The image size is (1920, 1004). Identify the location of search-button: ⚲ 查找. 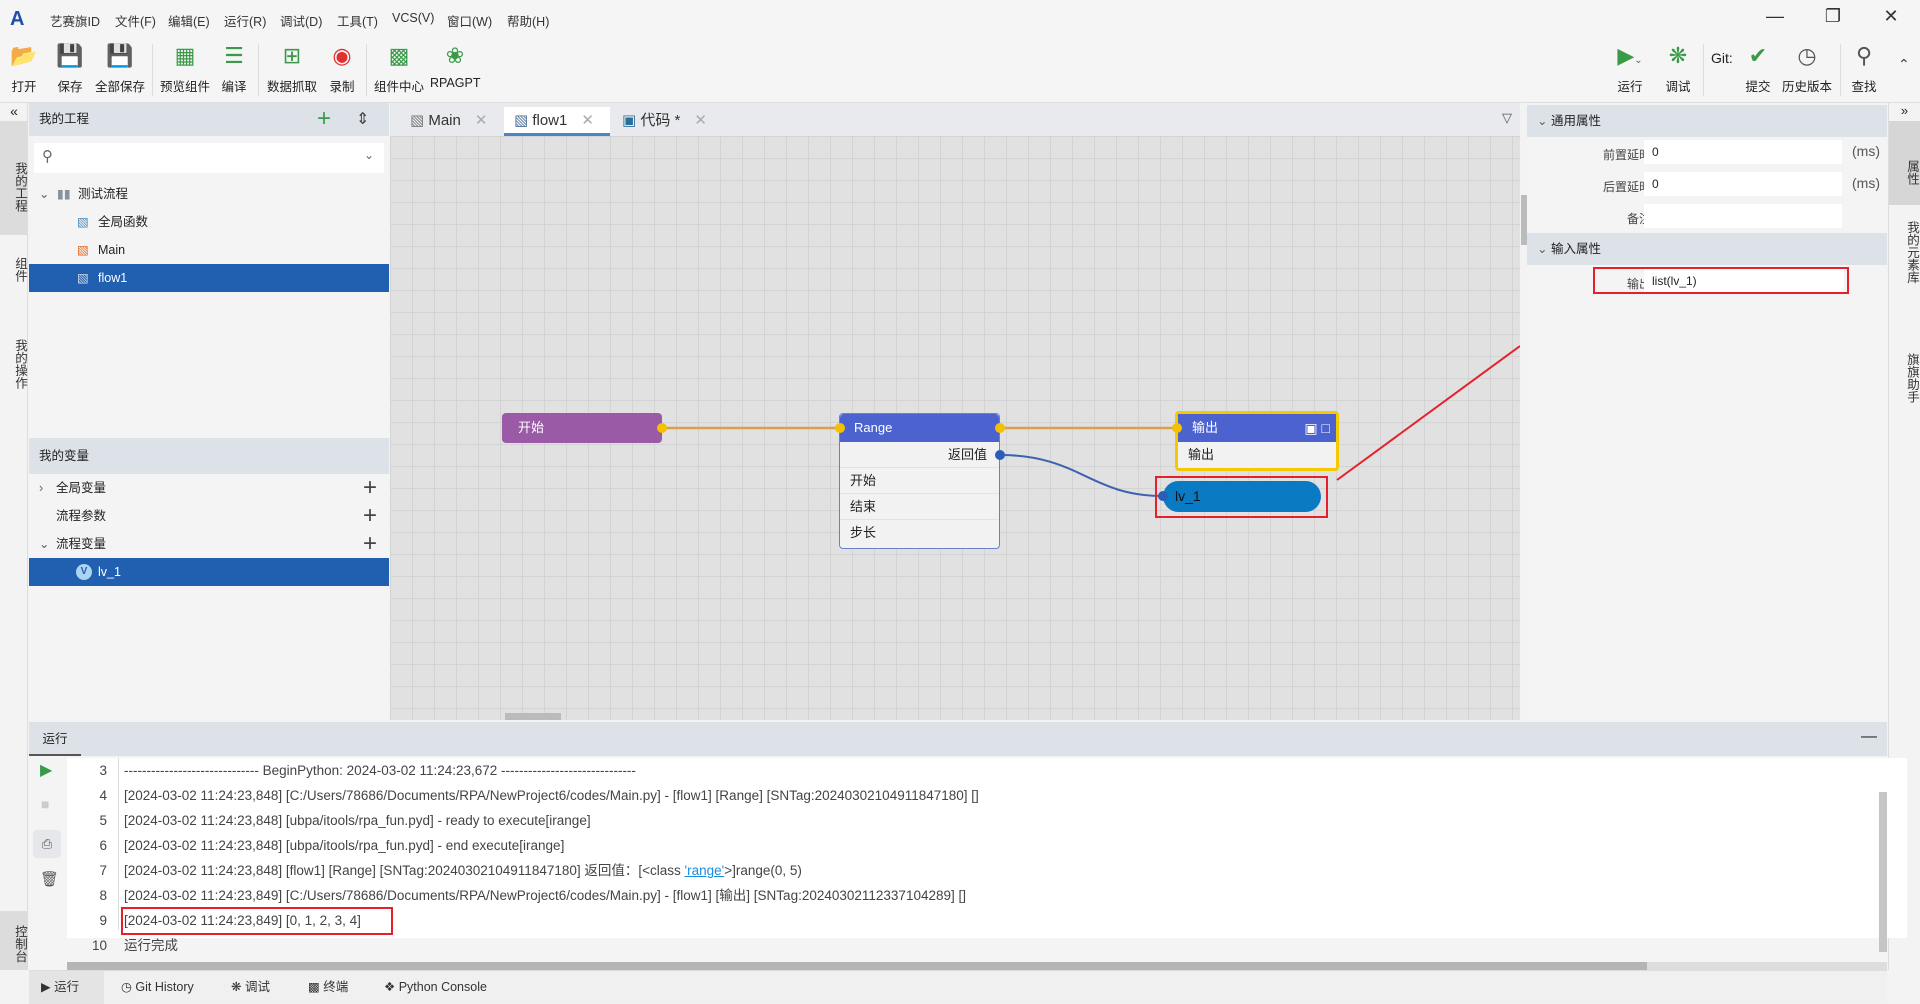
(1864, 68).